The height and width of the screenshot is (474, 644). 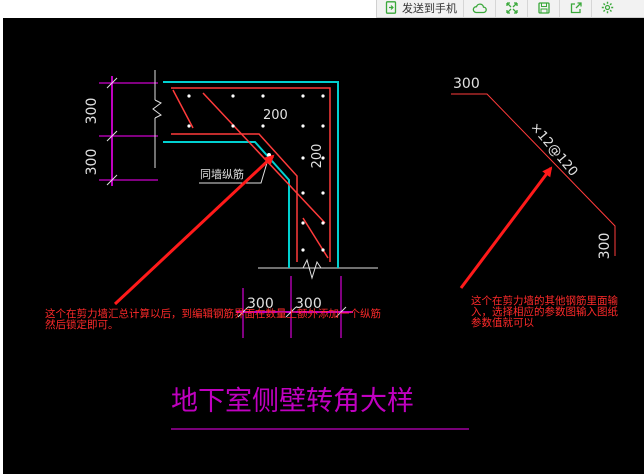 I want to click on settings-icon, so click(x=607, y=9).